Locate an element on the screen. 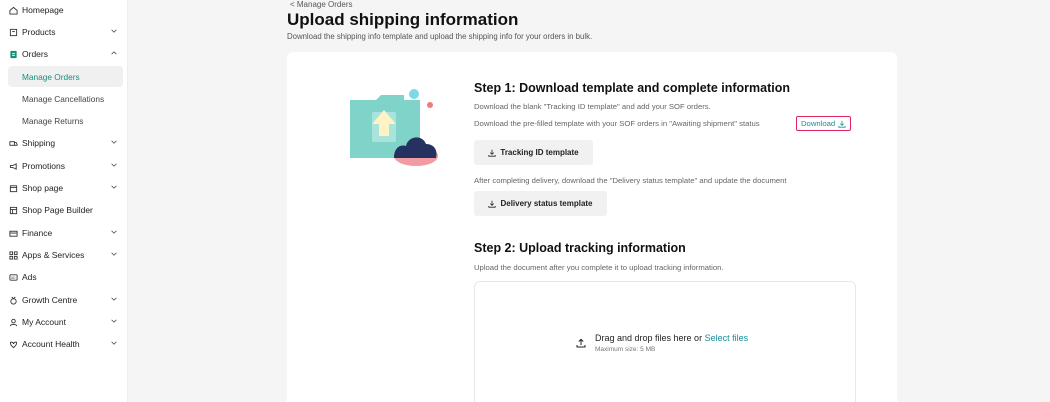 The height and width of the screenshot is (402, 1050). apps-icon is located at coordinates (13, 255).